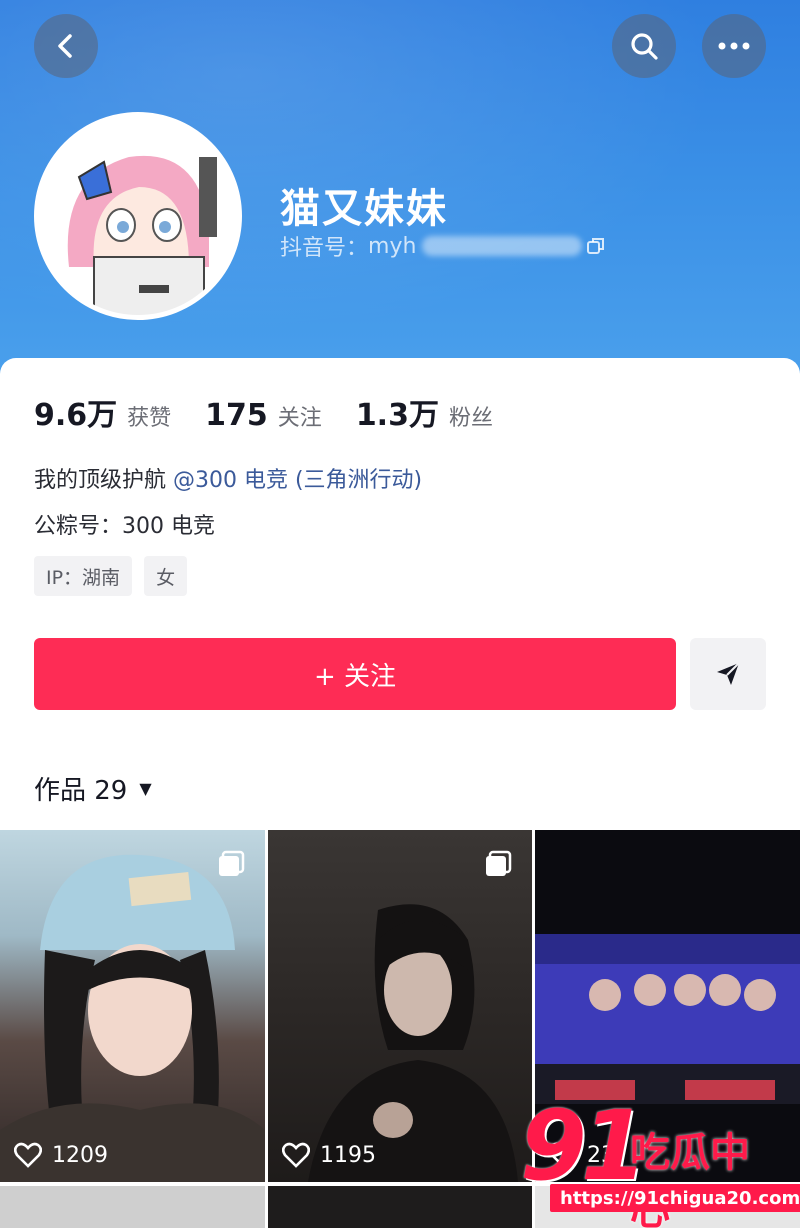 Image resolution: width=800 pixels, height=1228 pixels. I want to click on search-button, so click(644, 46).